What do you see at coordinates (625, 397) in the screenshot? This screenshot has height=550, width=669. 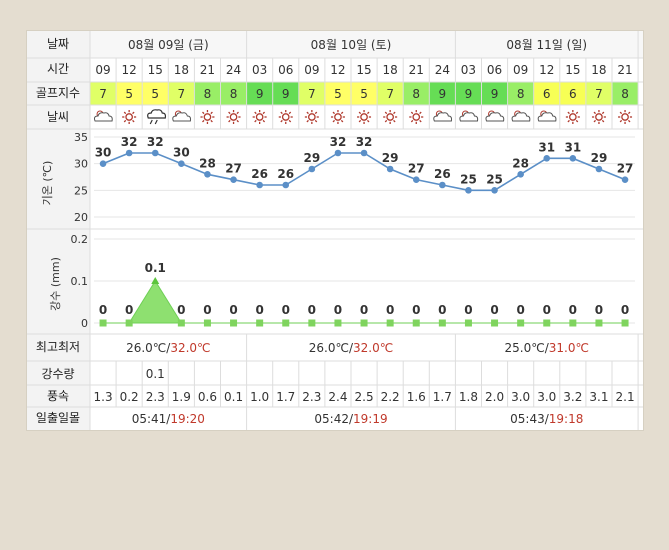 I see `wind-value: 2.1` at bounding box center [625, 397].